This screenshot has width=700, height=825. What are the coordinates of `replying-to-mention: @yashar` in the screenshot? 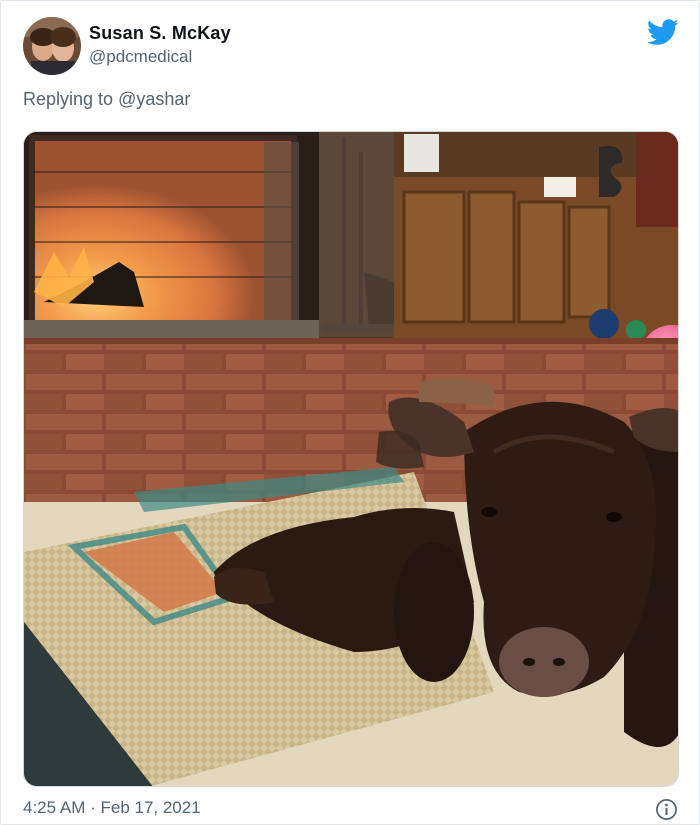 It's located at (154, 99).